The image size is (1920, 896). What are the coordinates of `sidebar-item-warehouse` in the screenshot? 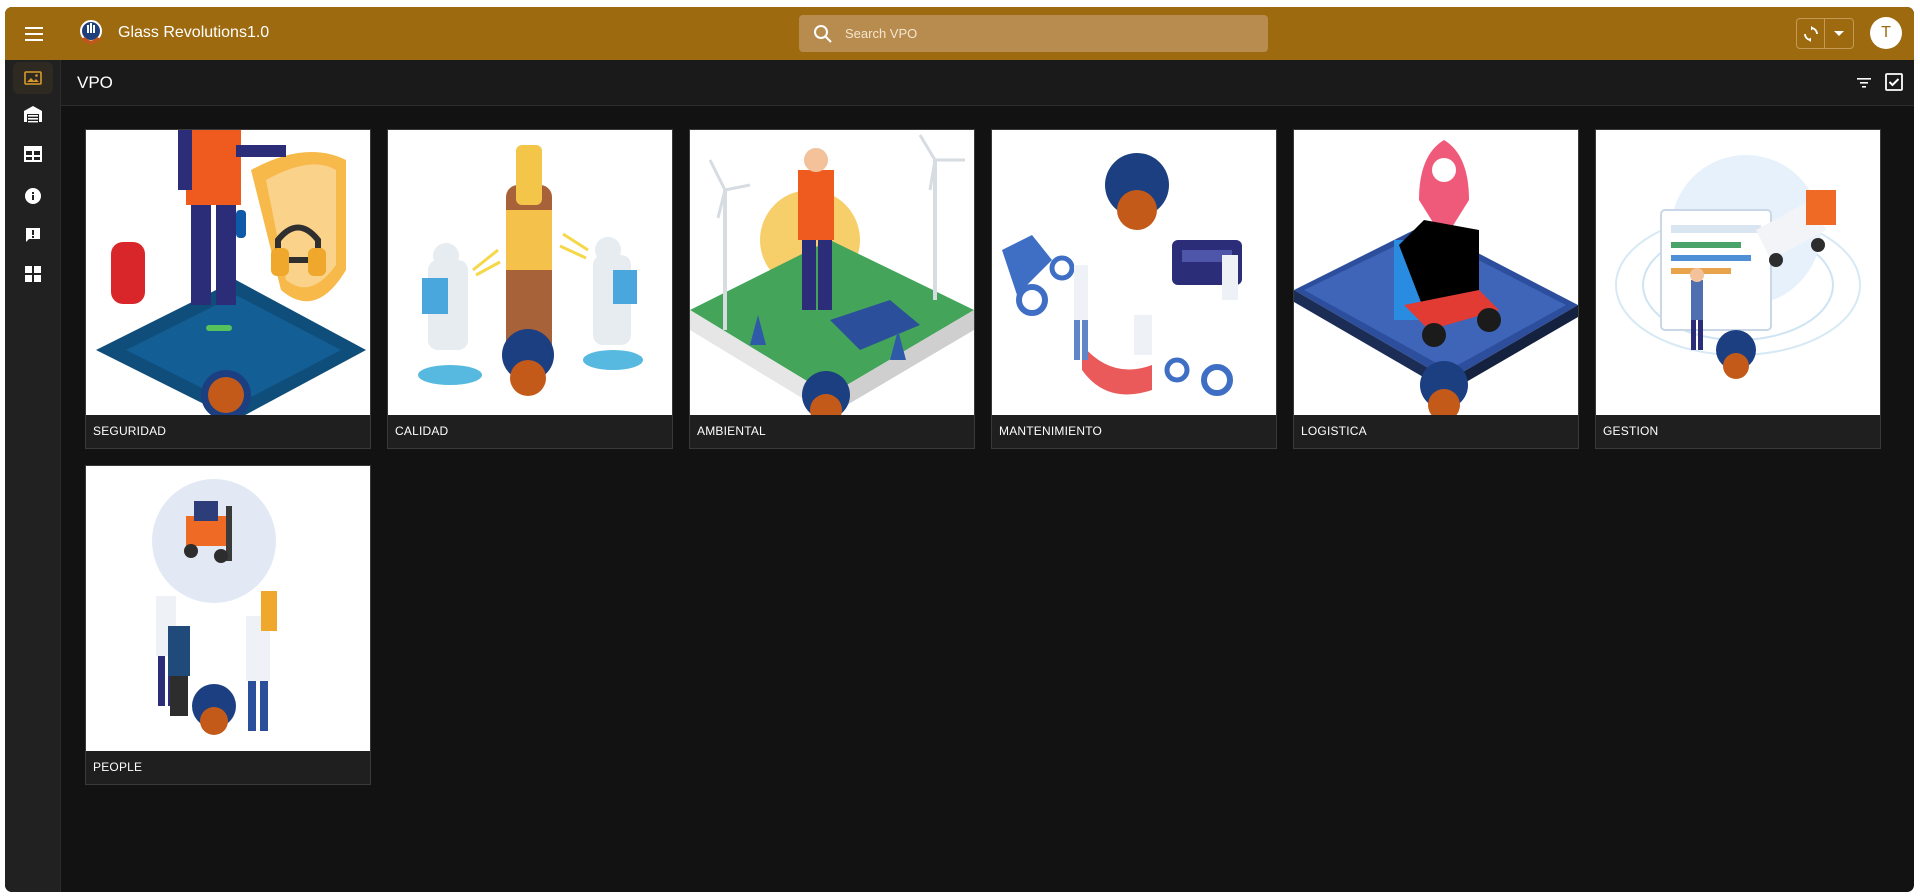 It's located at (33, 114).